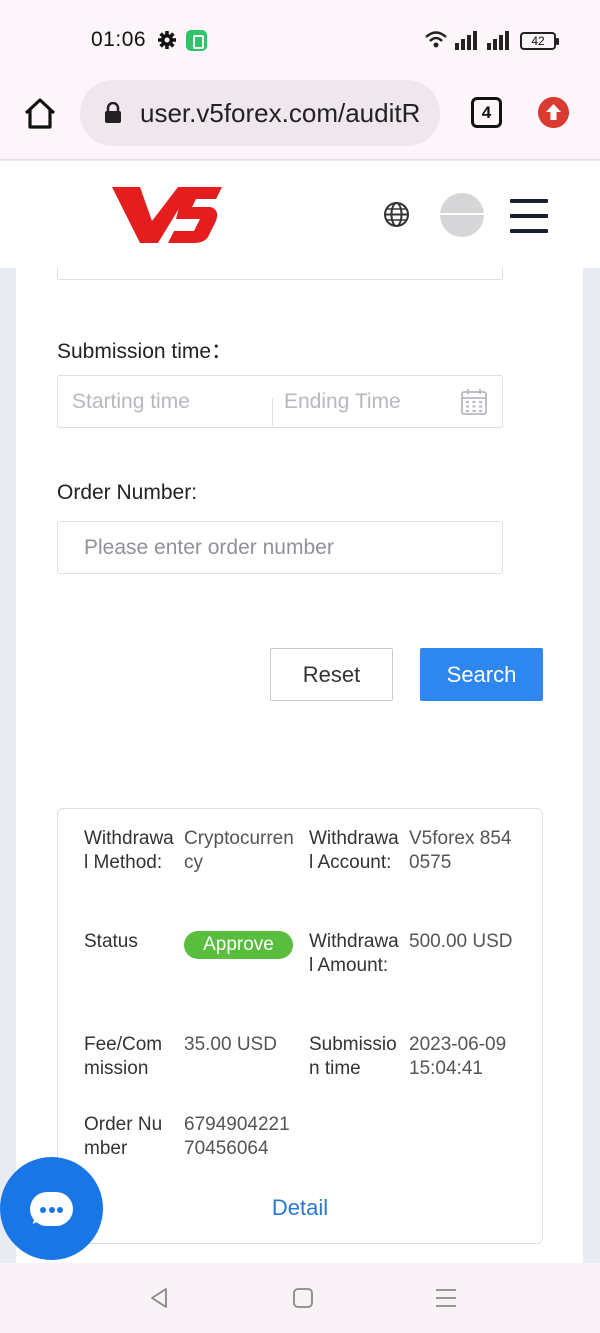 The width and height of the screenshot is (600, 1333). I want to click on status-time: 01:06, so click(119, 39).